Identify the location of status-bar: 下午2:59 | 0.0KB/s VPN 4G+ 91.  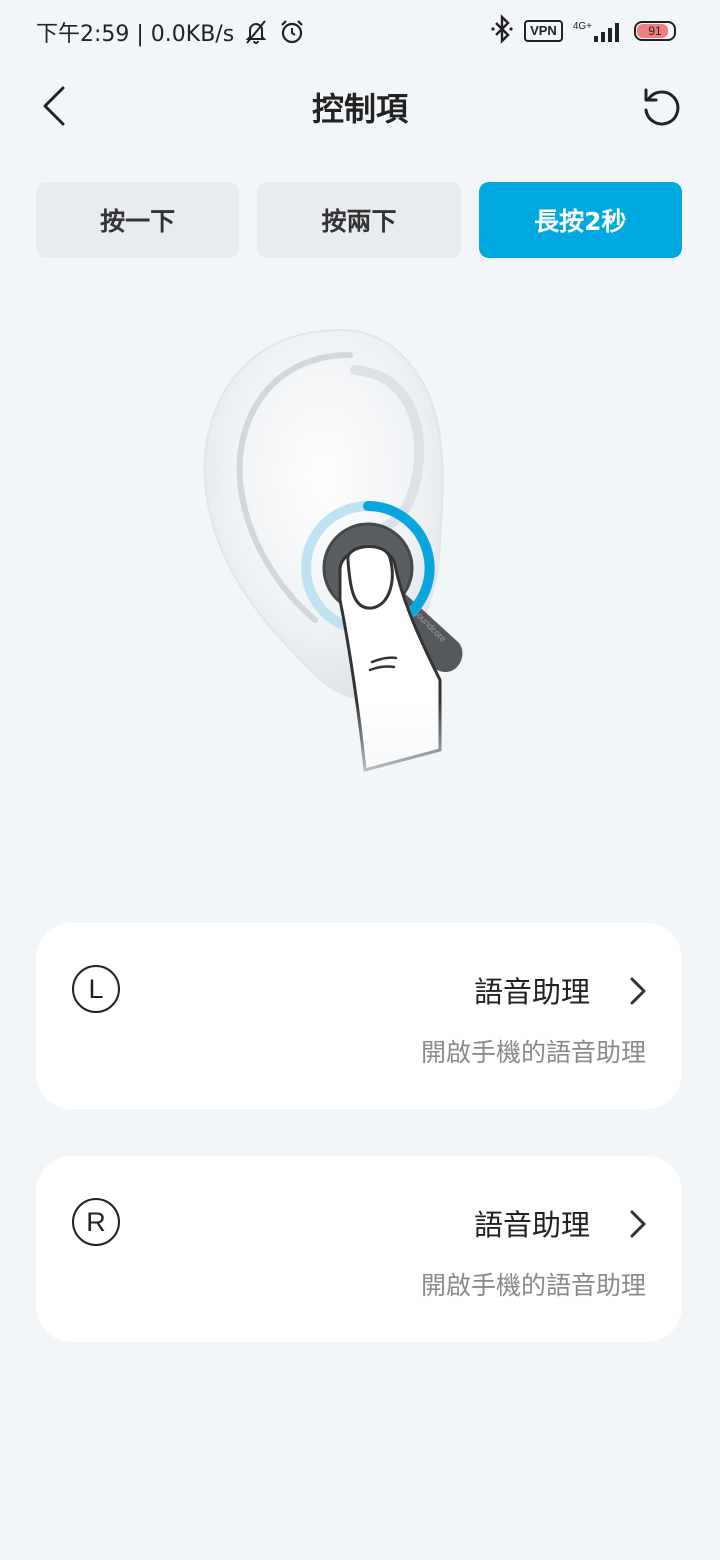
(360, 31).